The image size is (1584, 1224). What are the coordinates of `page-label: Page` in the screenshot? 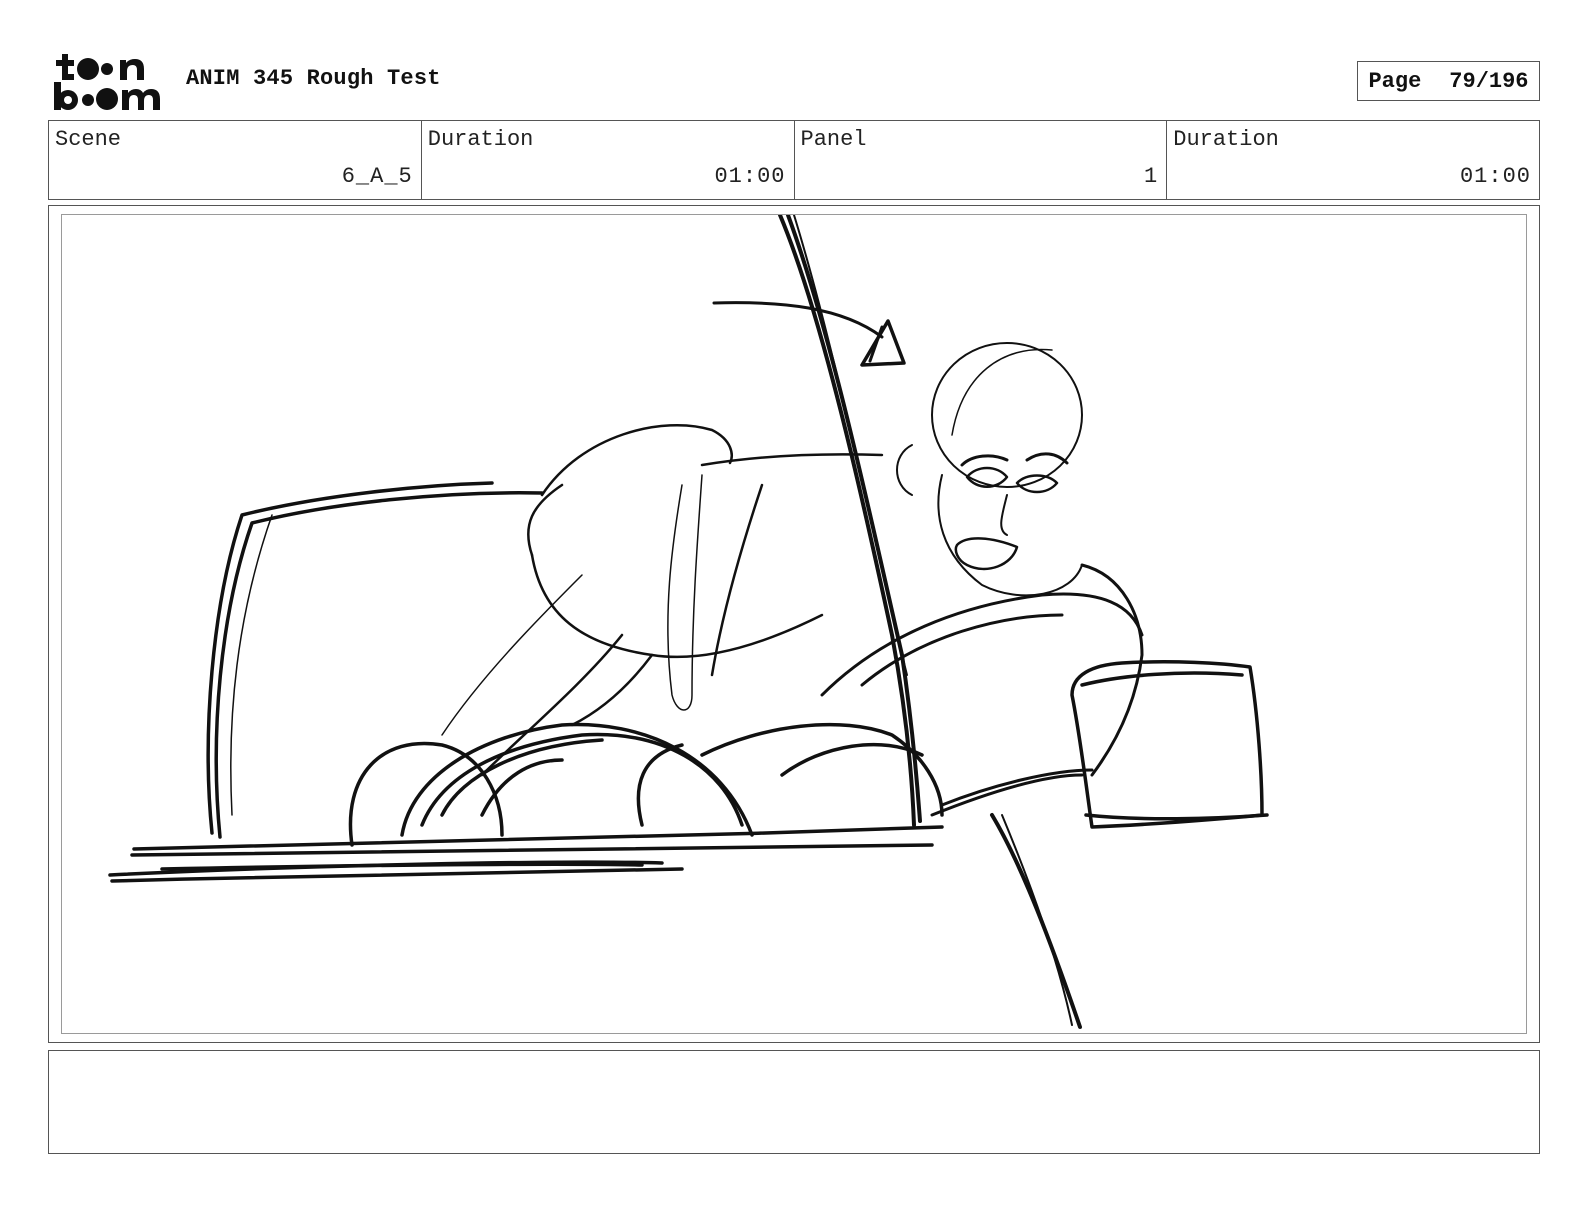 It's located at (1395, 81).